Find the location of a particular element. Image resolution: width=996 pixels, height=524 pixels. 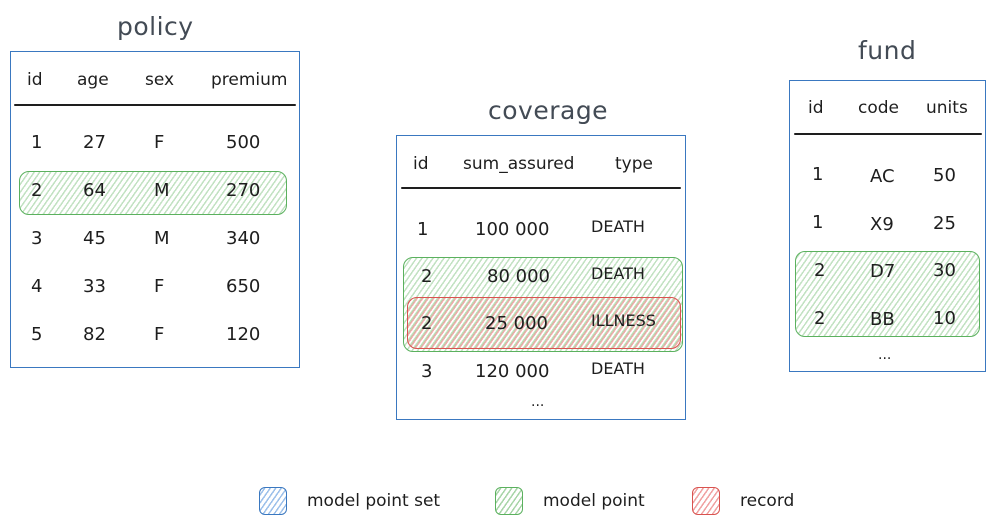

policy-cell-age: 64 is located at coordinates (94, 190).